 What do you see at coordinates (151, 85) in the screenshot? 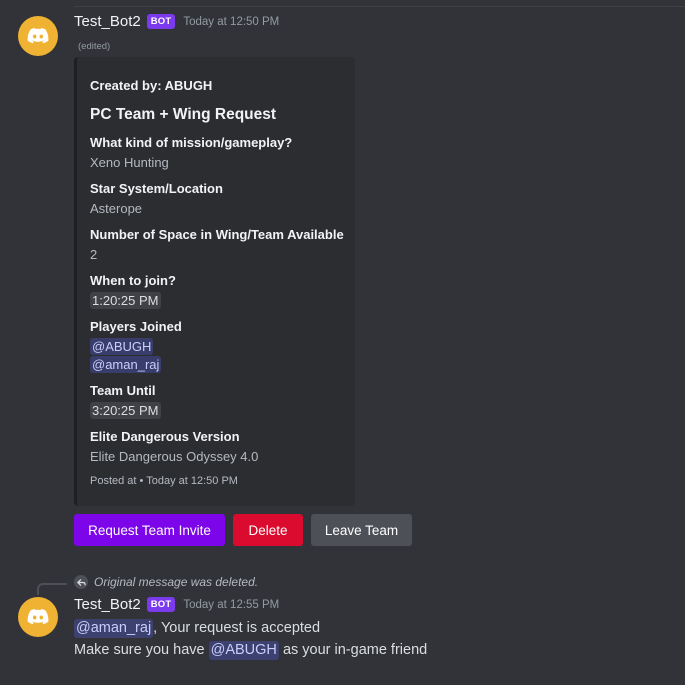
I see `embed-author: Created by: ABUGH` at bounding box center [151, 85].